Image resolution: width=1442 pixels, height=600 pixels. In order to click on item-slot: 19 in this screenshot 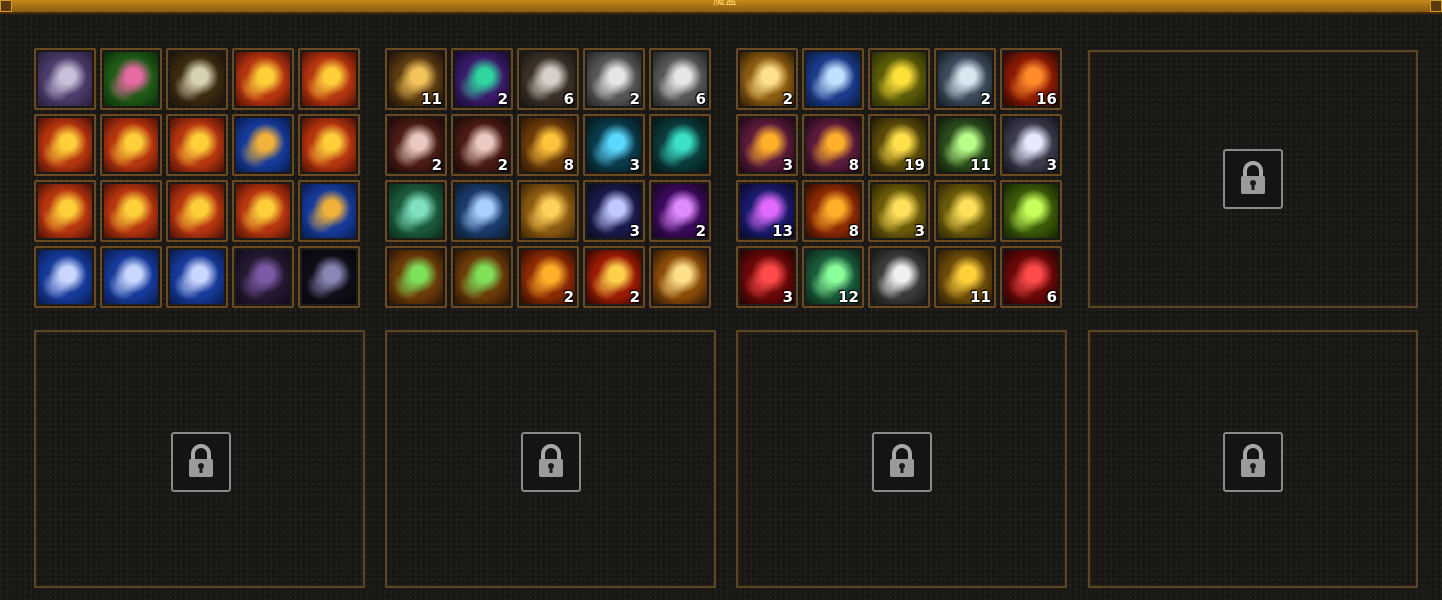, I will do `click(899, 145)`.